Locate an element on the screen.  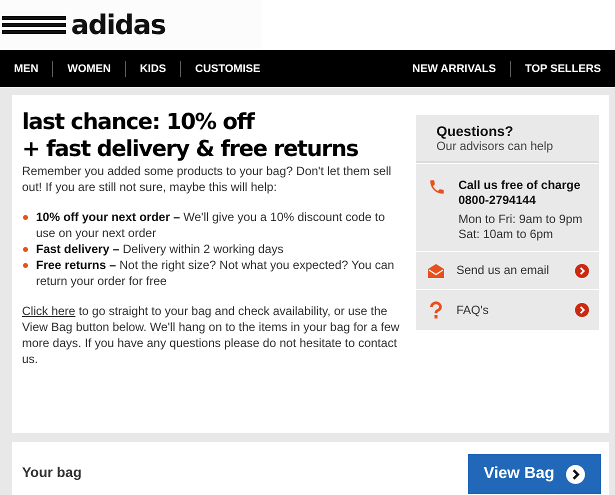
phone-icon is located at coordinates (437, 187).